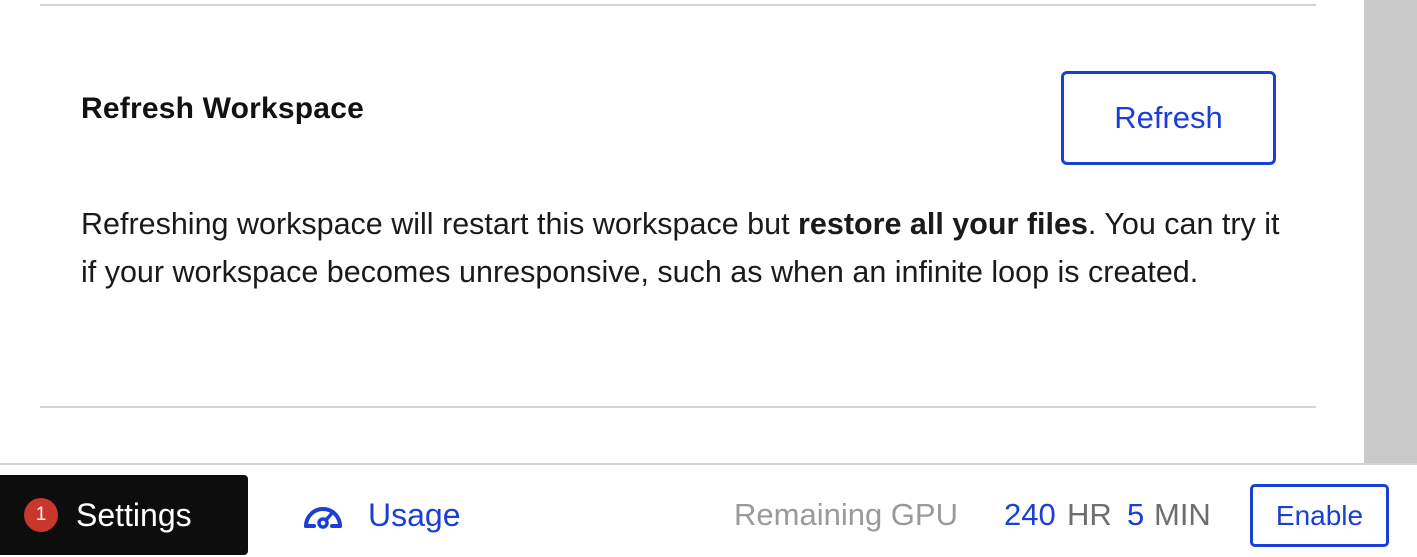  What do you see at coordinates (1168, 118) in the screenshot?
I see `refresh-button: Refresh` at bounding box center [1168, 118].